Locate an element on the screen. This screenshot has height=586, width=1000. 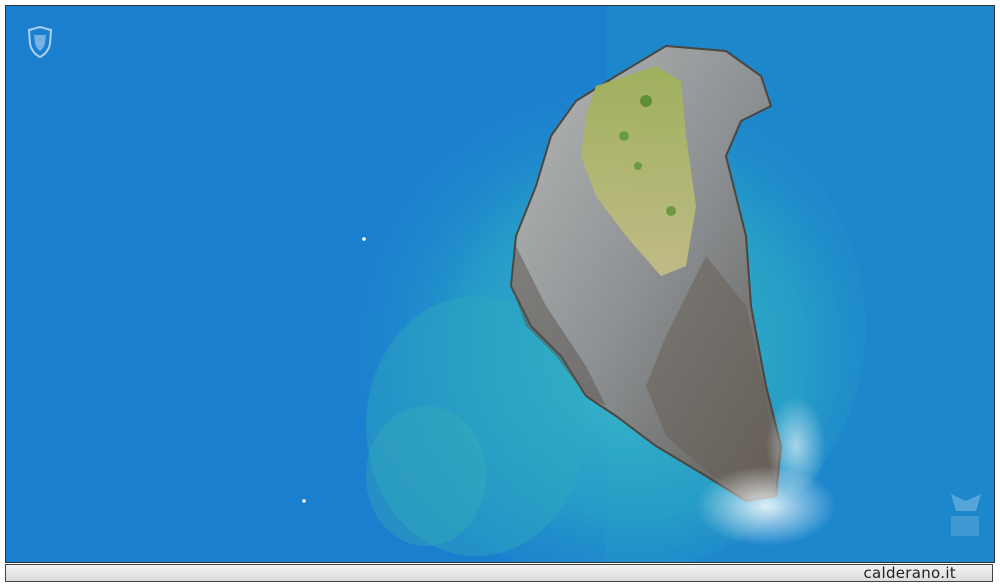
caption-bar: calderano.it is located at coordinates (499, 573).